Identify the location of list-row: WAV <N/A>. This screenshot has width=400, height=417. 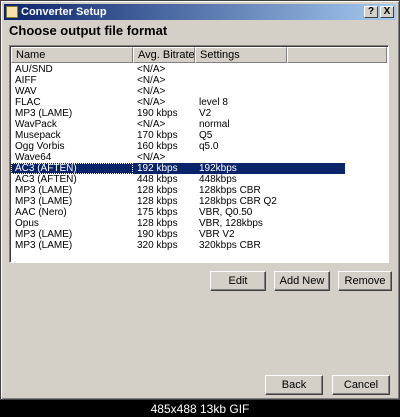
(199, 91).